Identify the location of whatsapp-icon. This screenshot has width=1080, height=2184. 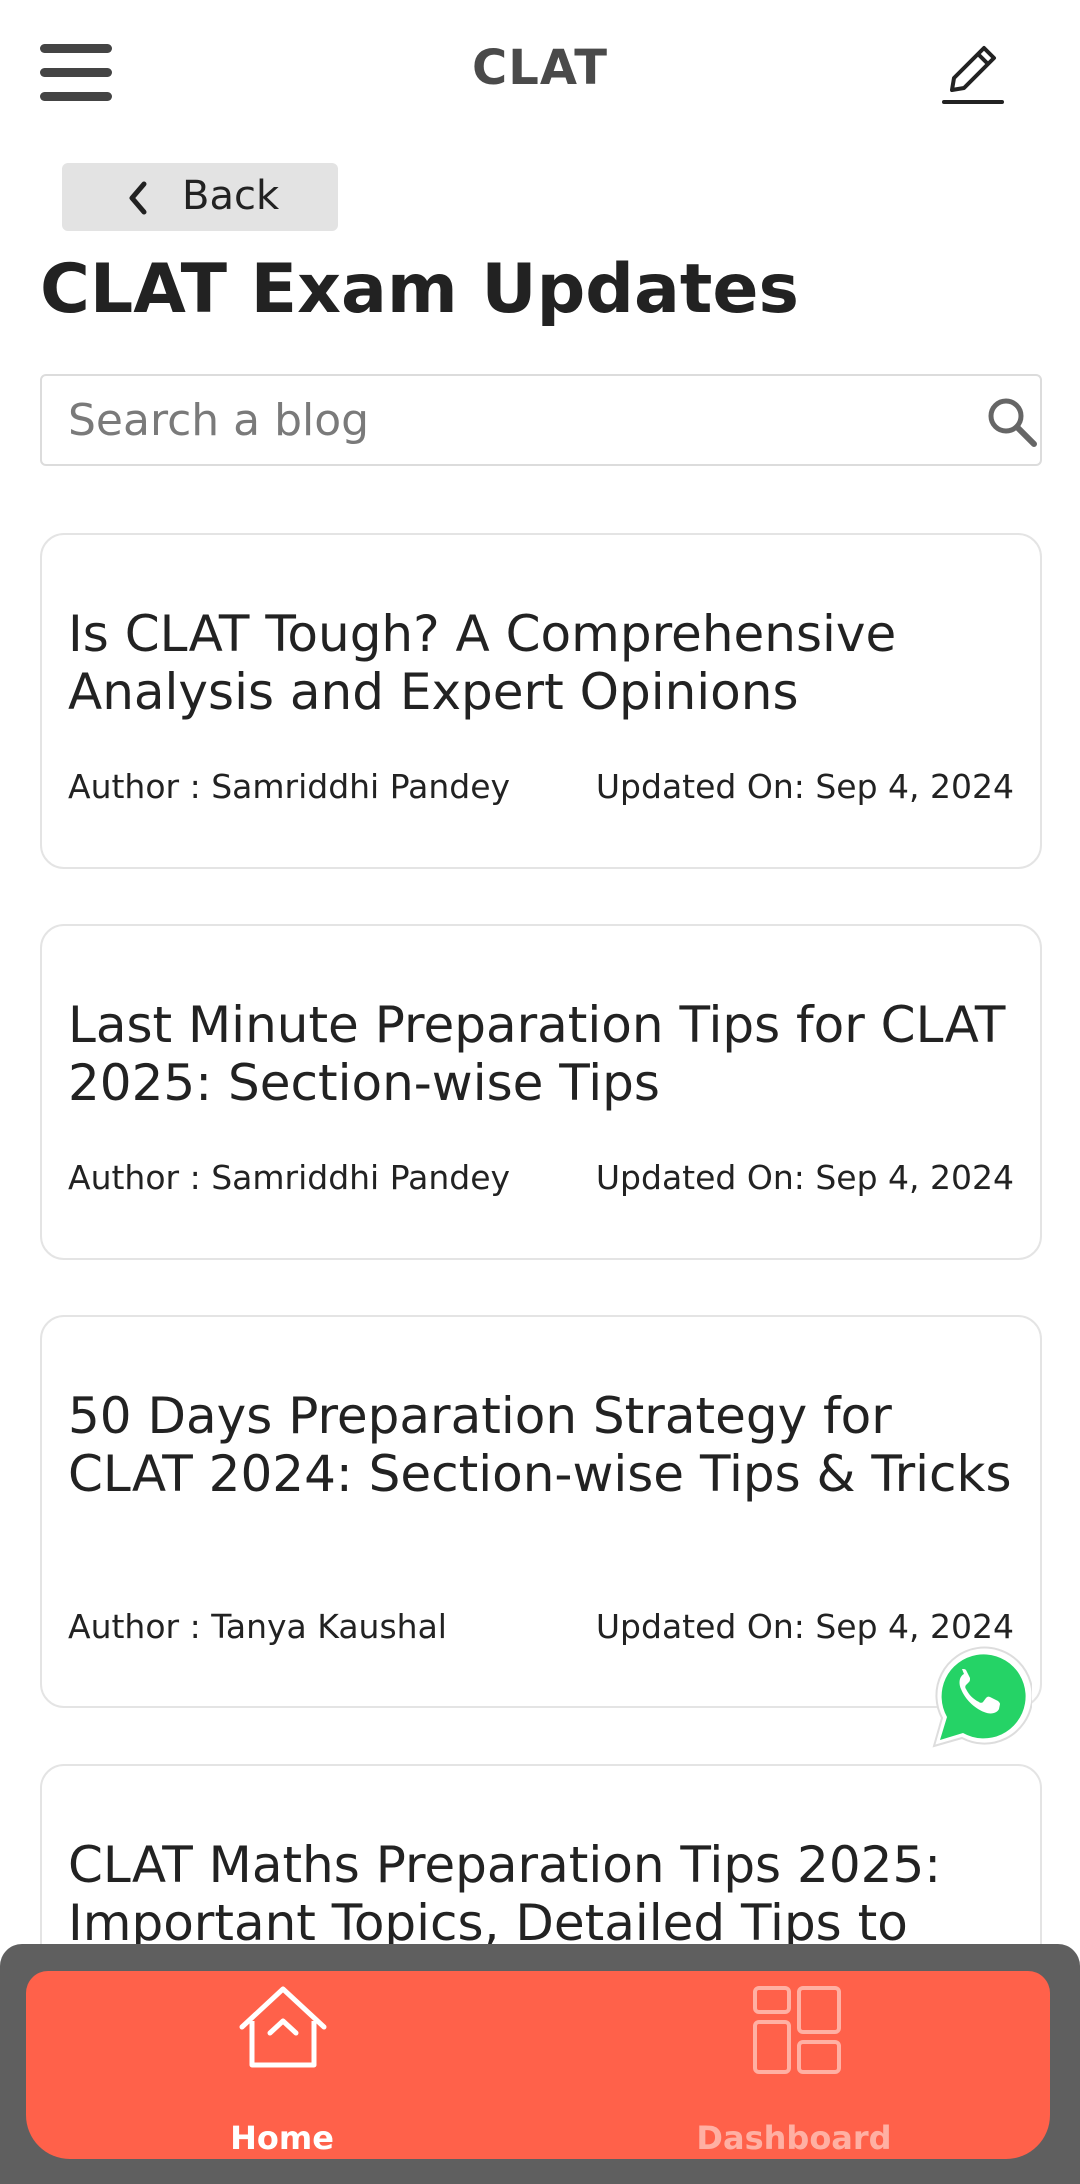
(983, 1697).